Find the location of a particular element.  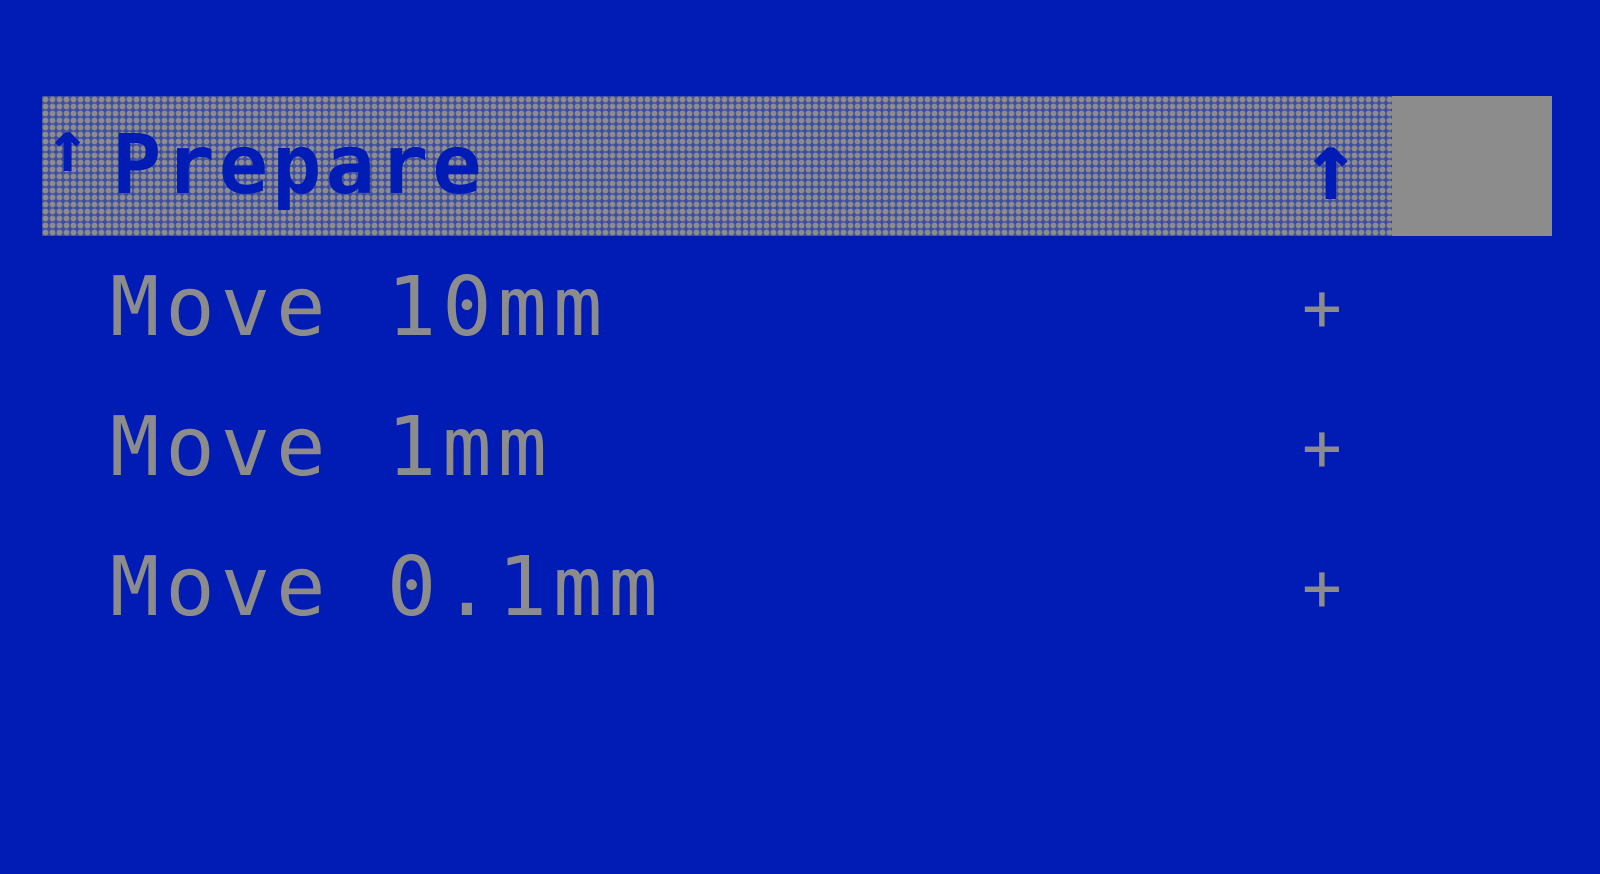

menu-item-label: Move 0.1mm is located at coordinates (387, 587).